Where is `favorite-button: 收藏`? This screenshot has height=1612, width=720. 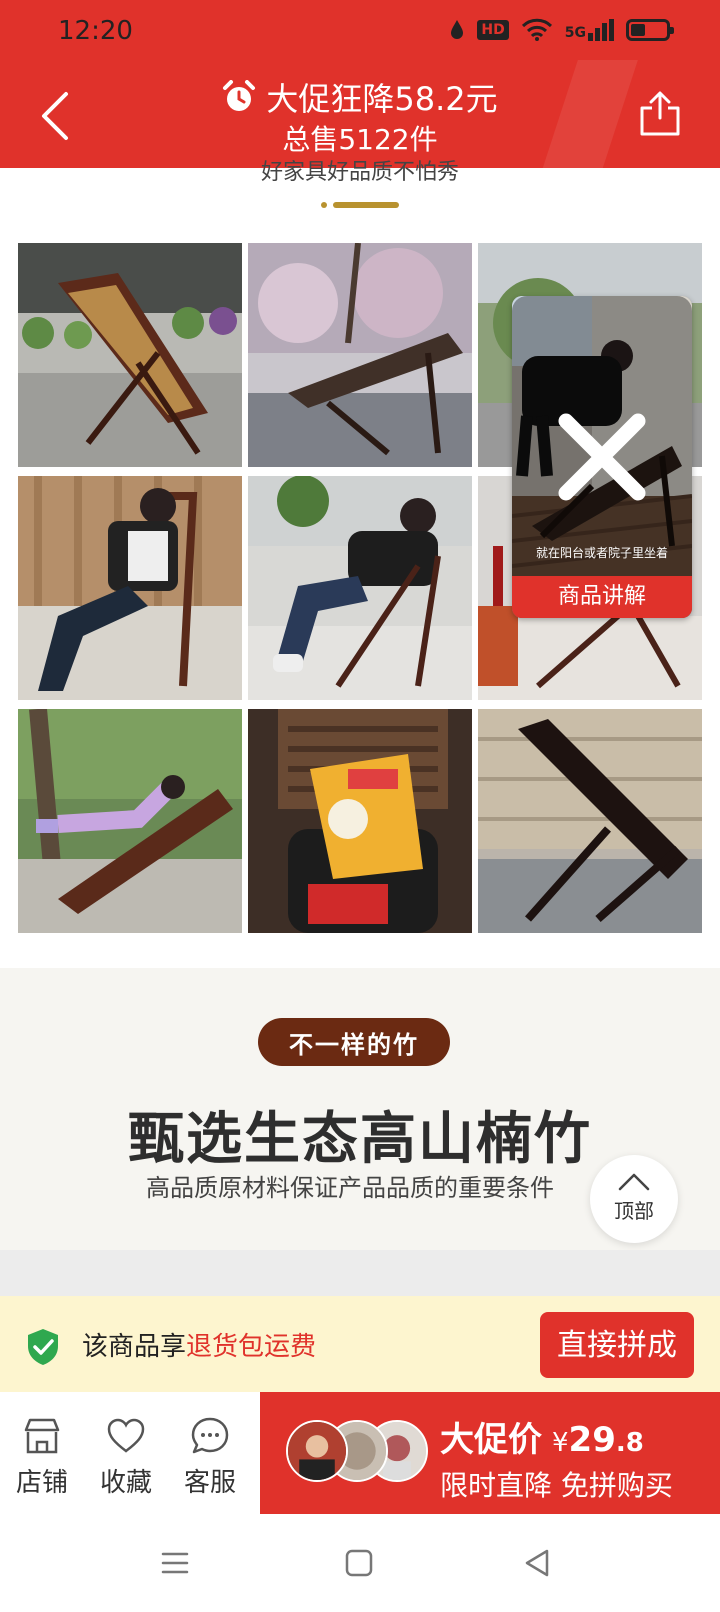
favorite-button: 收藏 is located at coordinates (126, 1457).